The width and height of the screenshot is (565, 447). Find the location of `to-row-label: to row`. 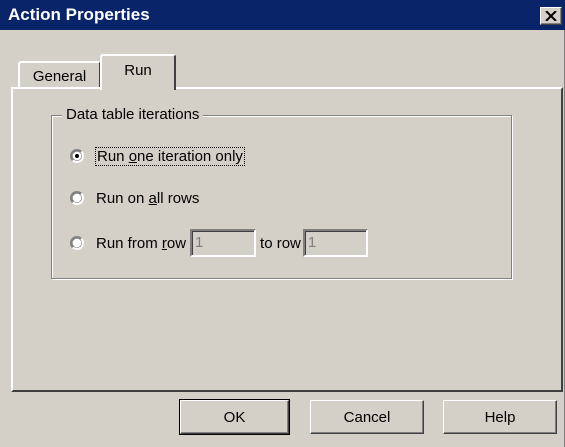

to-row-label: to row is located at coordinates (280, 243).